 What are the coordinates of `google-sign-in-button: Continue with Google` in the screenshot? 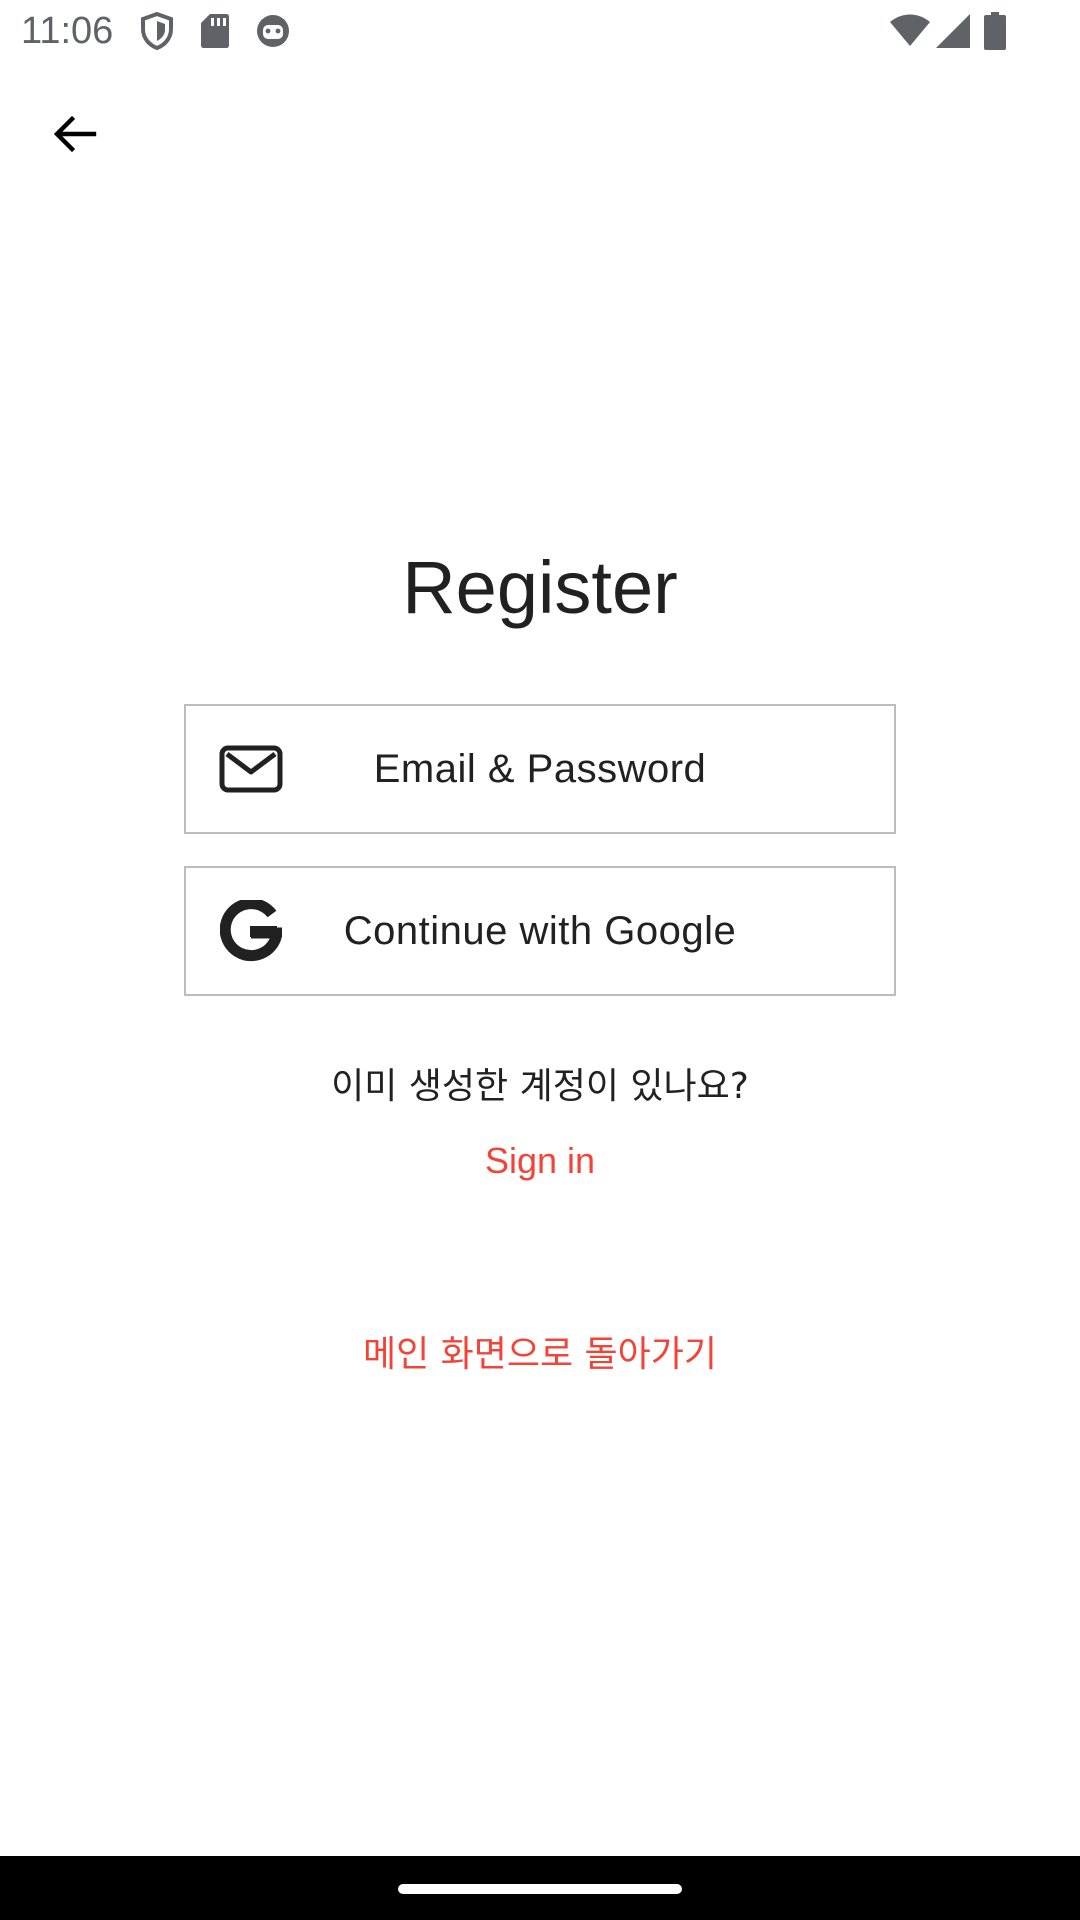 It's located at (540, 931).